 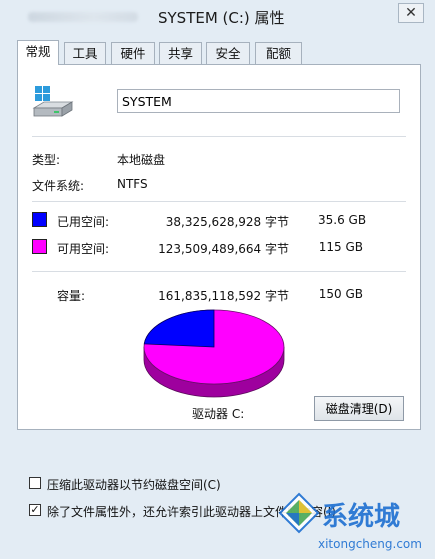 What do you see at coordinates (35, 483) in the screenshot?
I see `compress-checkbox` at bounding box center [35, 483].